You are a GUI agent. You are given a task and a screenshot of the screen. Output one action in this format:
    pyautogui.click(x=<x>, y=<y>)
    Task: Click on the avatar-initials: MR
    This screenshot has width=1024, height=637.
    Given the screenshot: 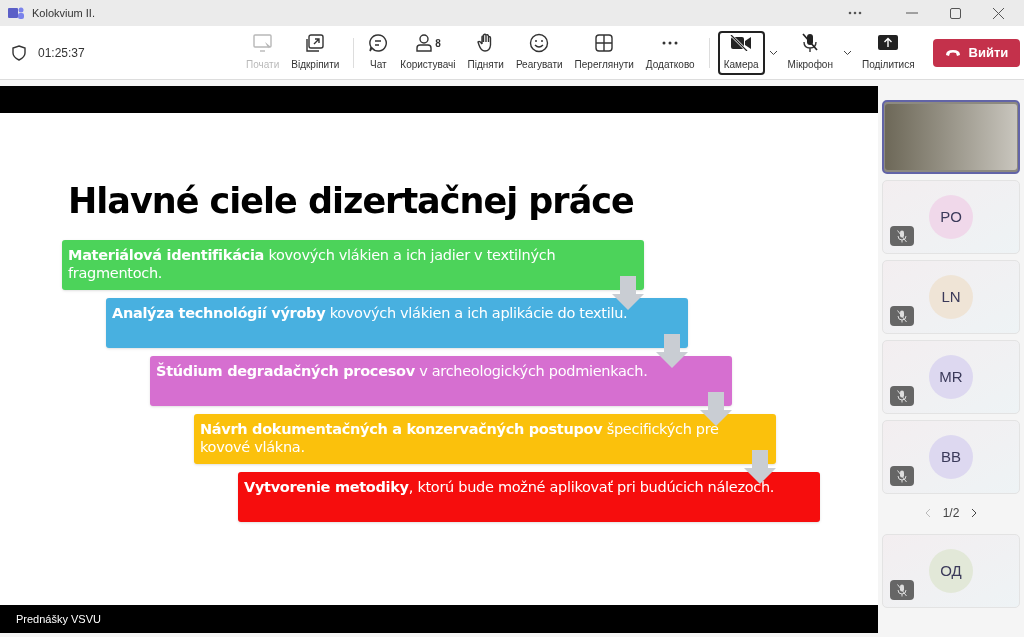 What is the action you would take?
    pyautogui.click(x=951, y=377)
    